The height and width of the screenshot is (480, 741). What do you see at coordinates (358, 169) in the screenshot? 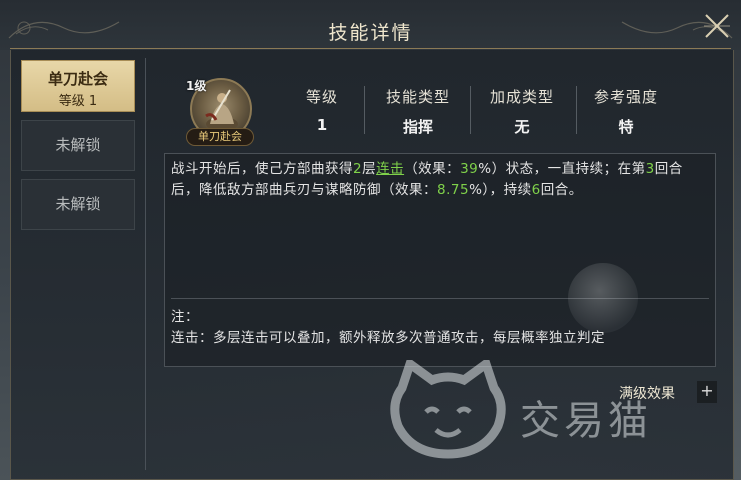
I see `desc-number: 2` at bounding box center [358, 169].